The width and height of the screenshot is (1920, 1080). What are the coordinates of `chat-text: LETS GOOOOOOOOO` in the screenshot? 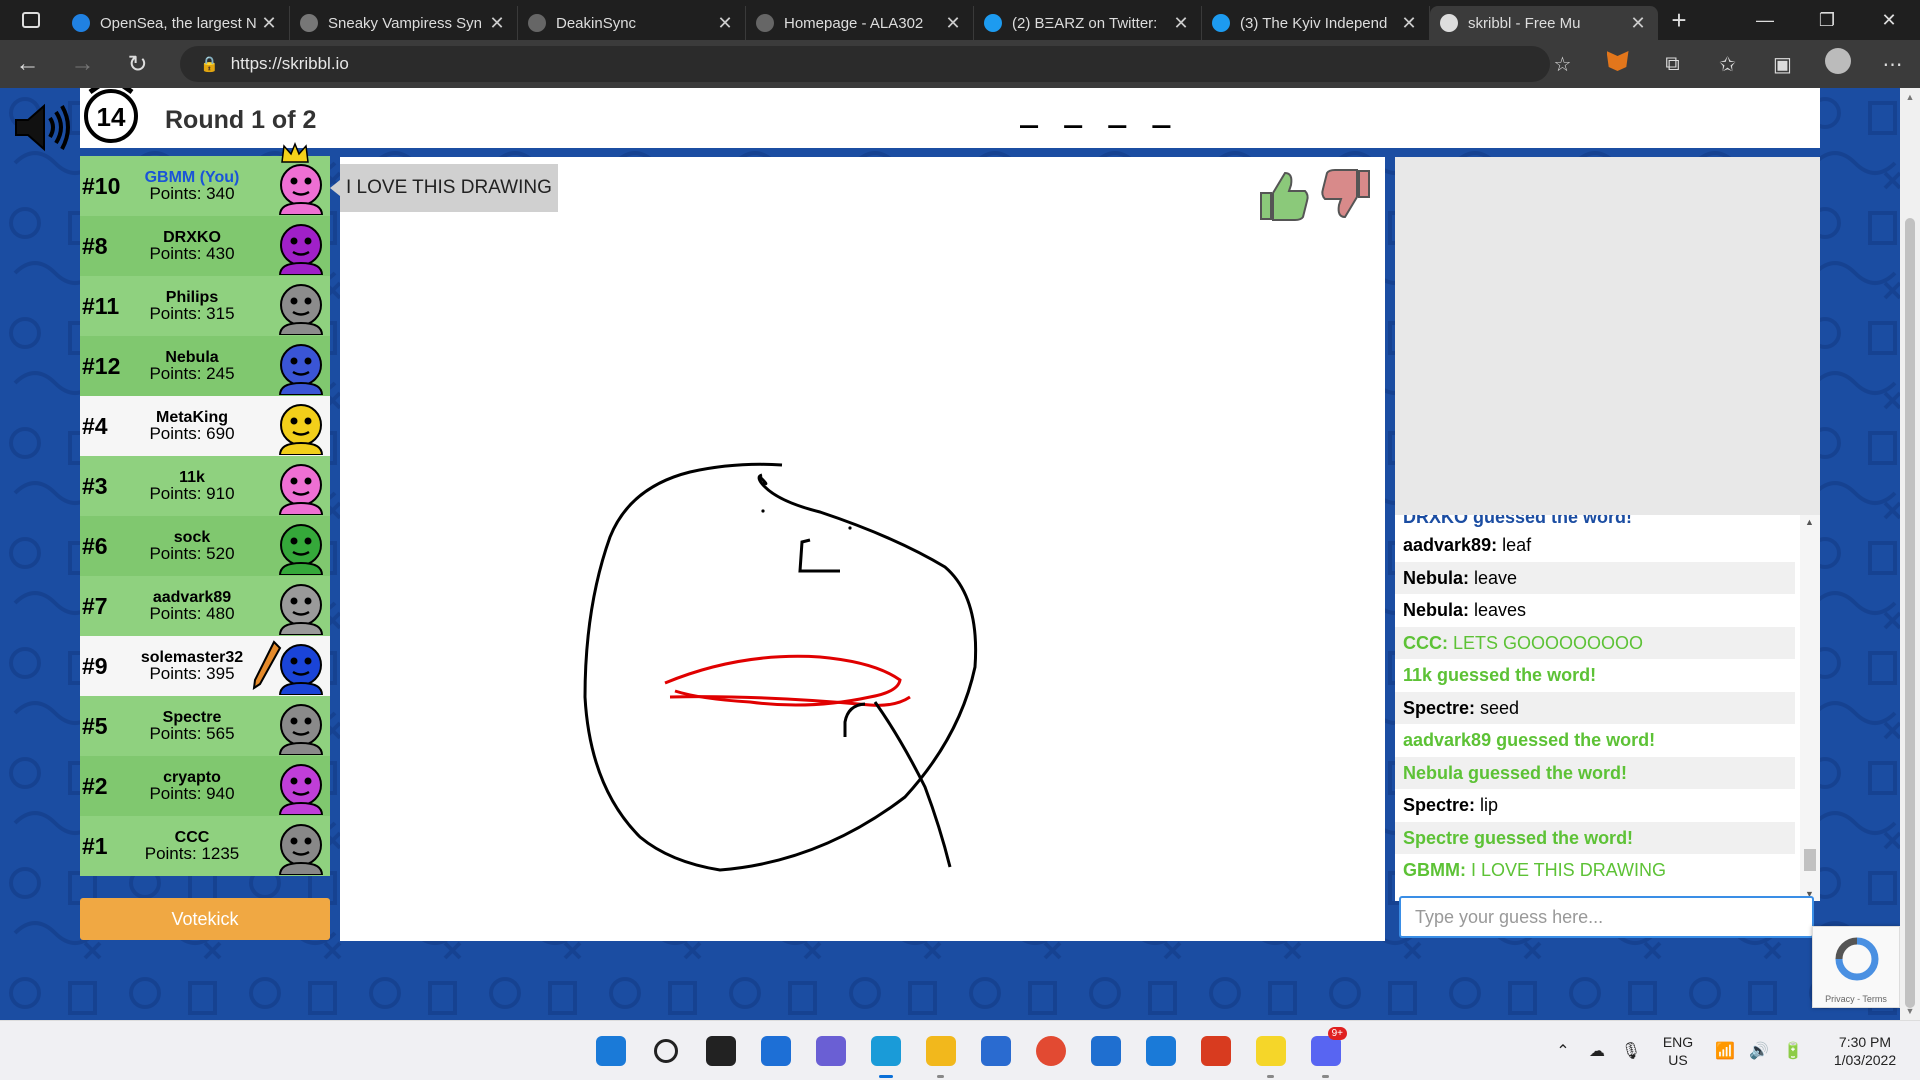 It's located at (1546, 642).